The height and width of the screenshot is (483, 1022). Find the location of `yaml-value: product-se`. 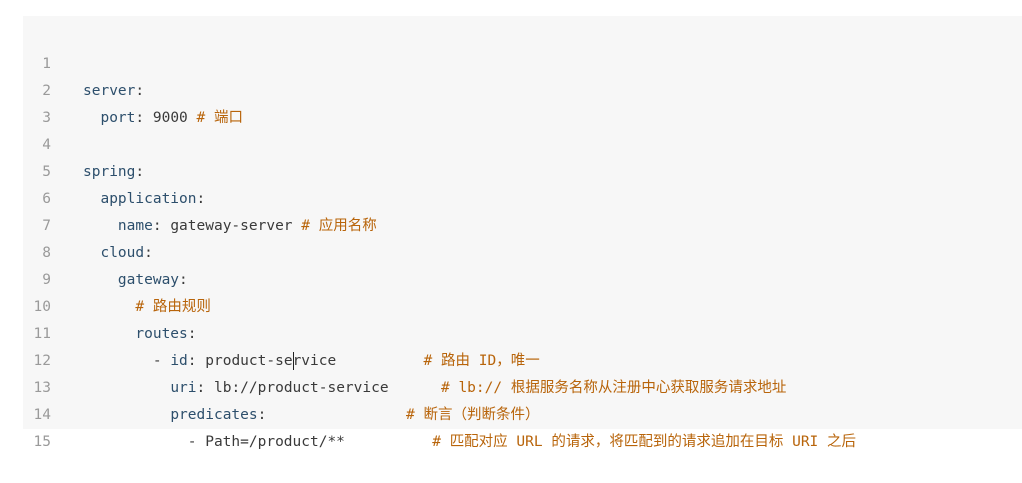

yaml-value: product-se is located at coordinates (249, 361).